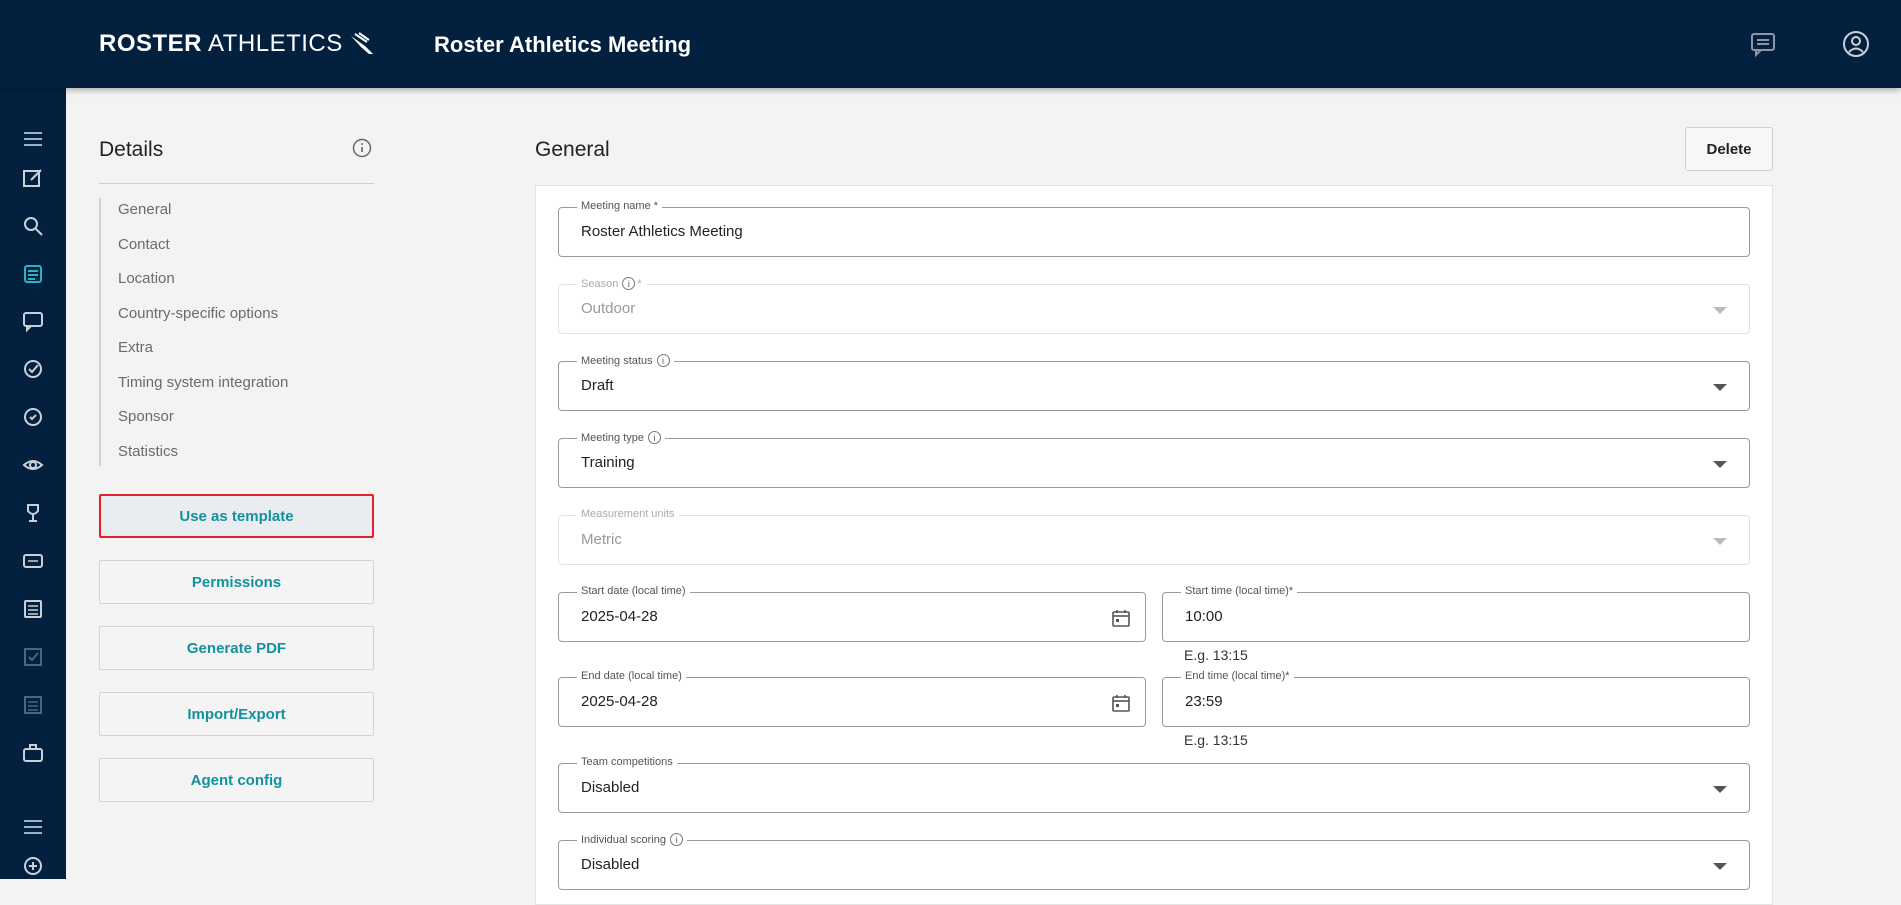 The width and height of the screenshot is (1901, 905). Describe the element at coordinates (33, 657) in the screenshot. I see `checkbox-icon` at that location.